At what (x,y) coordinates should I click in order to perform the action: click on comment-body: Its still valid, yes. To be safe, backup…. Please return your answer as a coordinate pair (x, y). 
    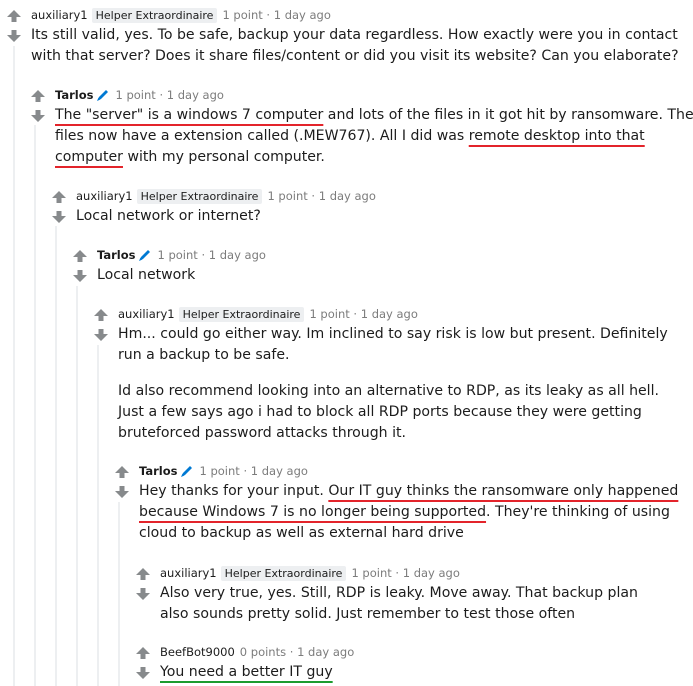
    Looking at the image, I should click on (362, 46).